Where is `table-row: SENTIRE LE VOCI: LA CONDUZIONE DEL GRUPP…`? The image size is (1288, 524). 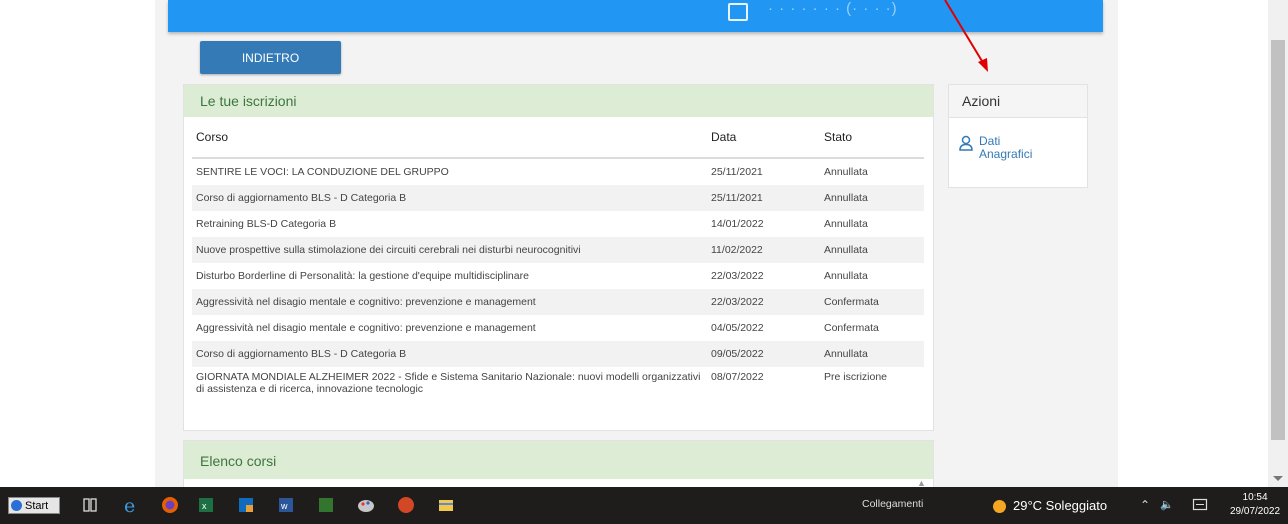
table-row: SENTIRE LE VOCI: LA CONDUZIONE DEL GRUPP… is located at coordinates (558, 171).